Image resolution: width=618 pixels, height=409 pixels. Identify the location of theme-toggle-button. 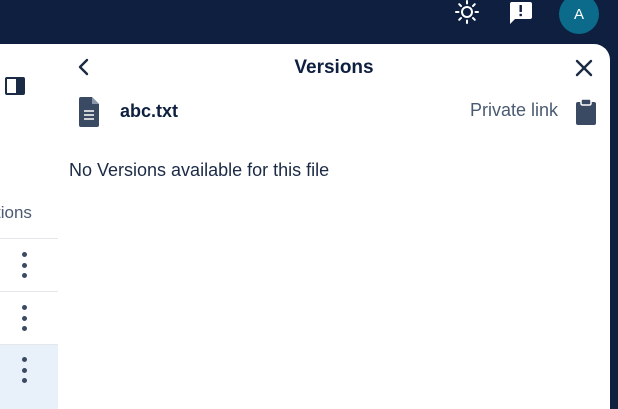
(467, 13).